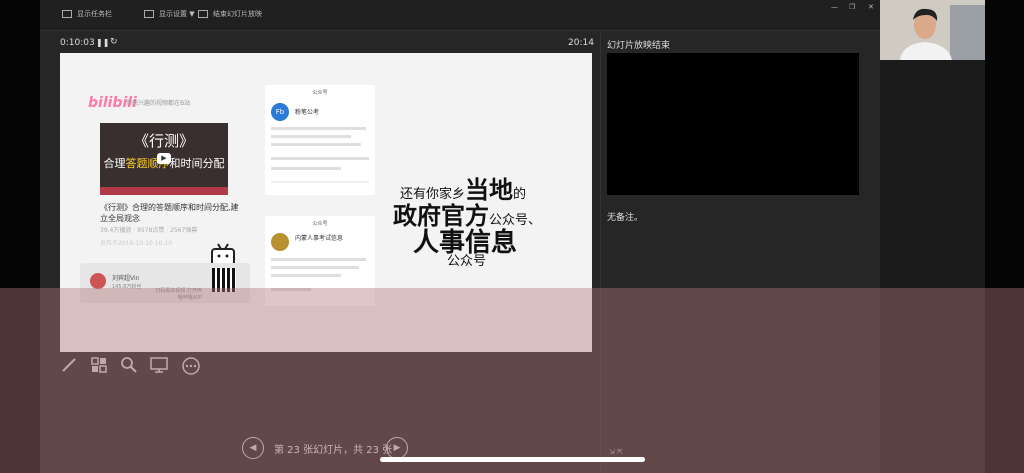 Image resolution: width=1024 pixels, height=473 pixels. Describe the element at coordinates (492, 218) in the screenshot. I see `callout-text: 还有你家乡当地的 政府官方公众号、 人事信息 公众号` at that location.